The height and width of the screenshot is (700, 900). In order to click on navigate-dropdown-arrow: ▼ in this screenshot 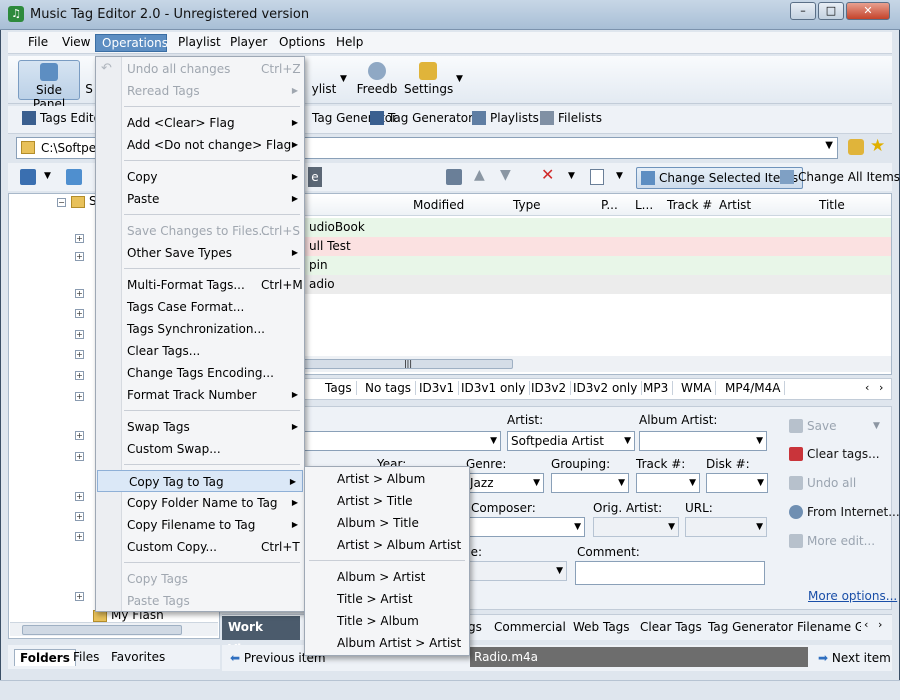, I will do `click(47, 176)`.